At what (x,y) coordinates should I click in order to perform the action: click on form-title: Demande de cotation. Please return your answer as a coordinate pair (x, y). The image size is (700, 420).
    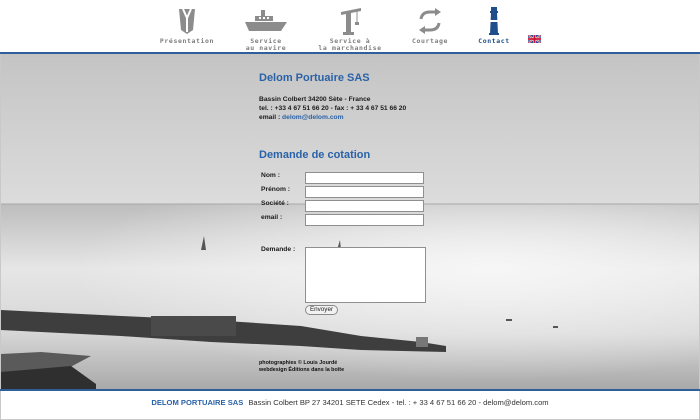
    Looking at the image, I should click on (315, 155).